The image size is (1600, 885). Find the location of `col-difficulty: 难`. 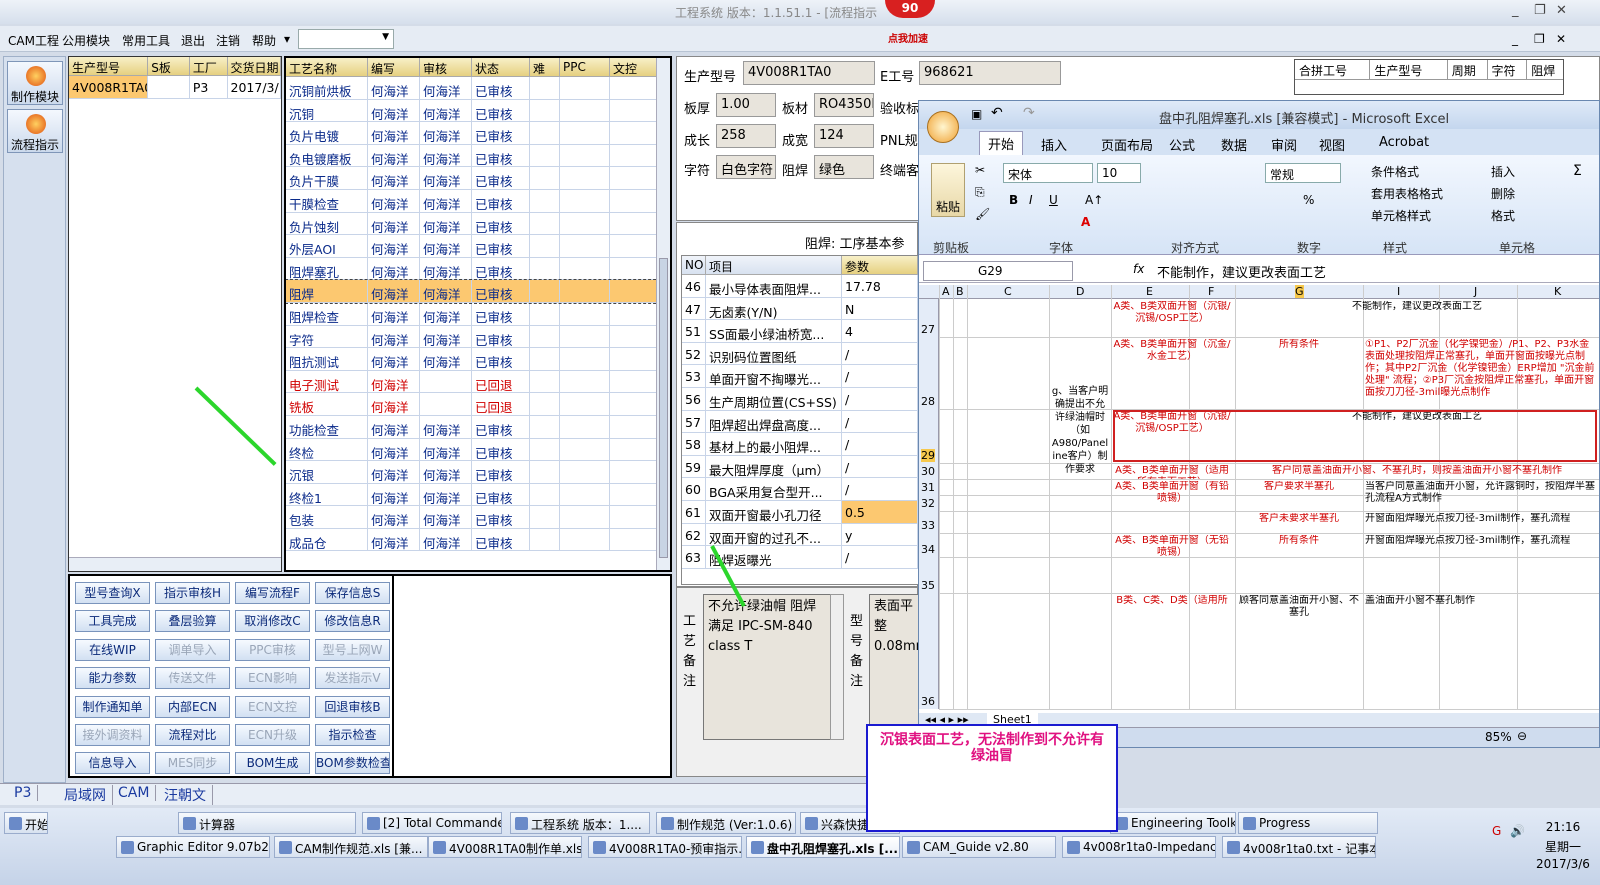

col-difficulty: 难 is located at coordinates (545, 67).